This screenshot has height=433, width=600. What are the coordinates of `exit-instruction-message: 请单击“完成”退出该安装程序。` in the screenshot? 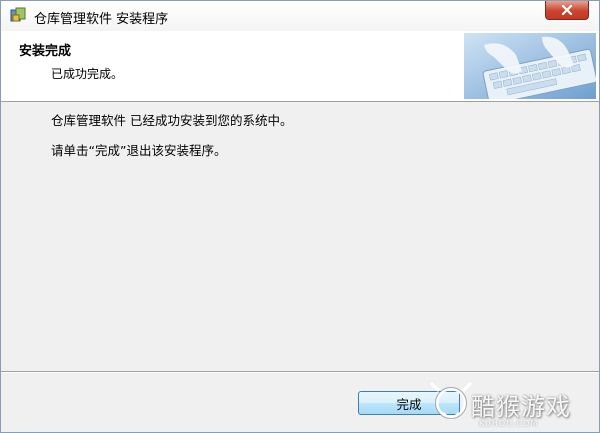 It's located at (139, 150).